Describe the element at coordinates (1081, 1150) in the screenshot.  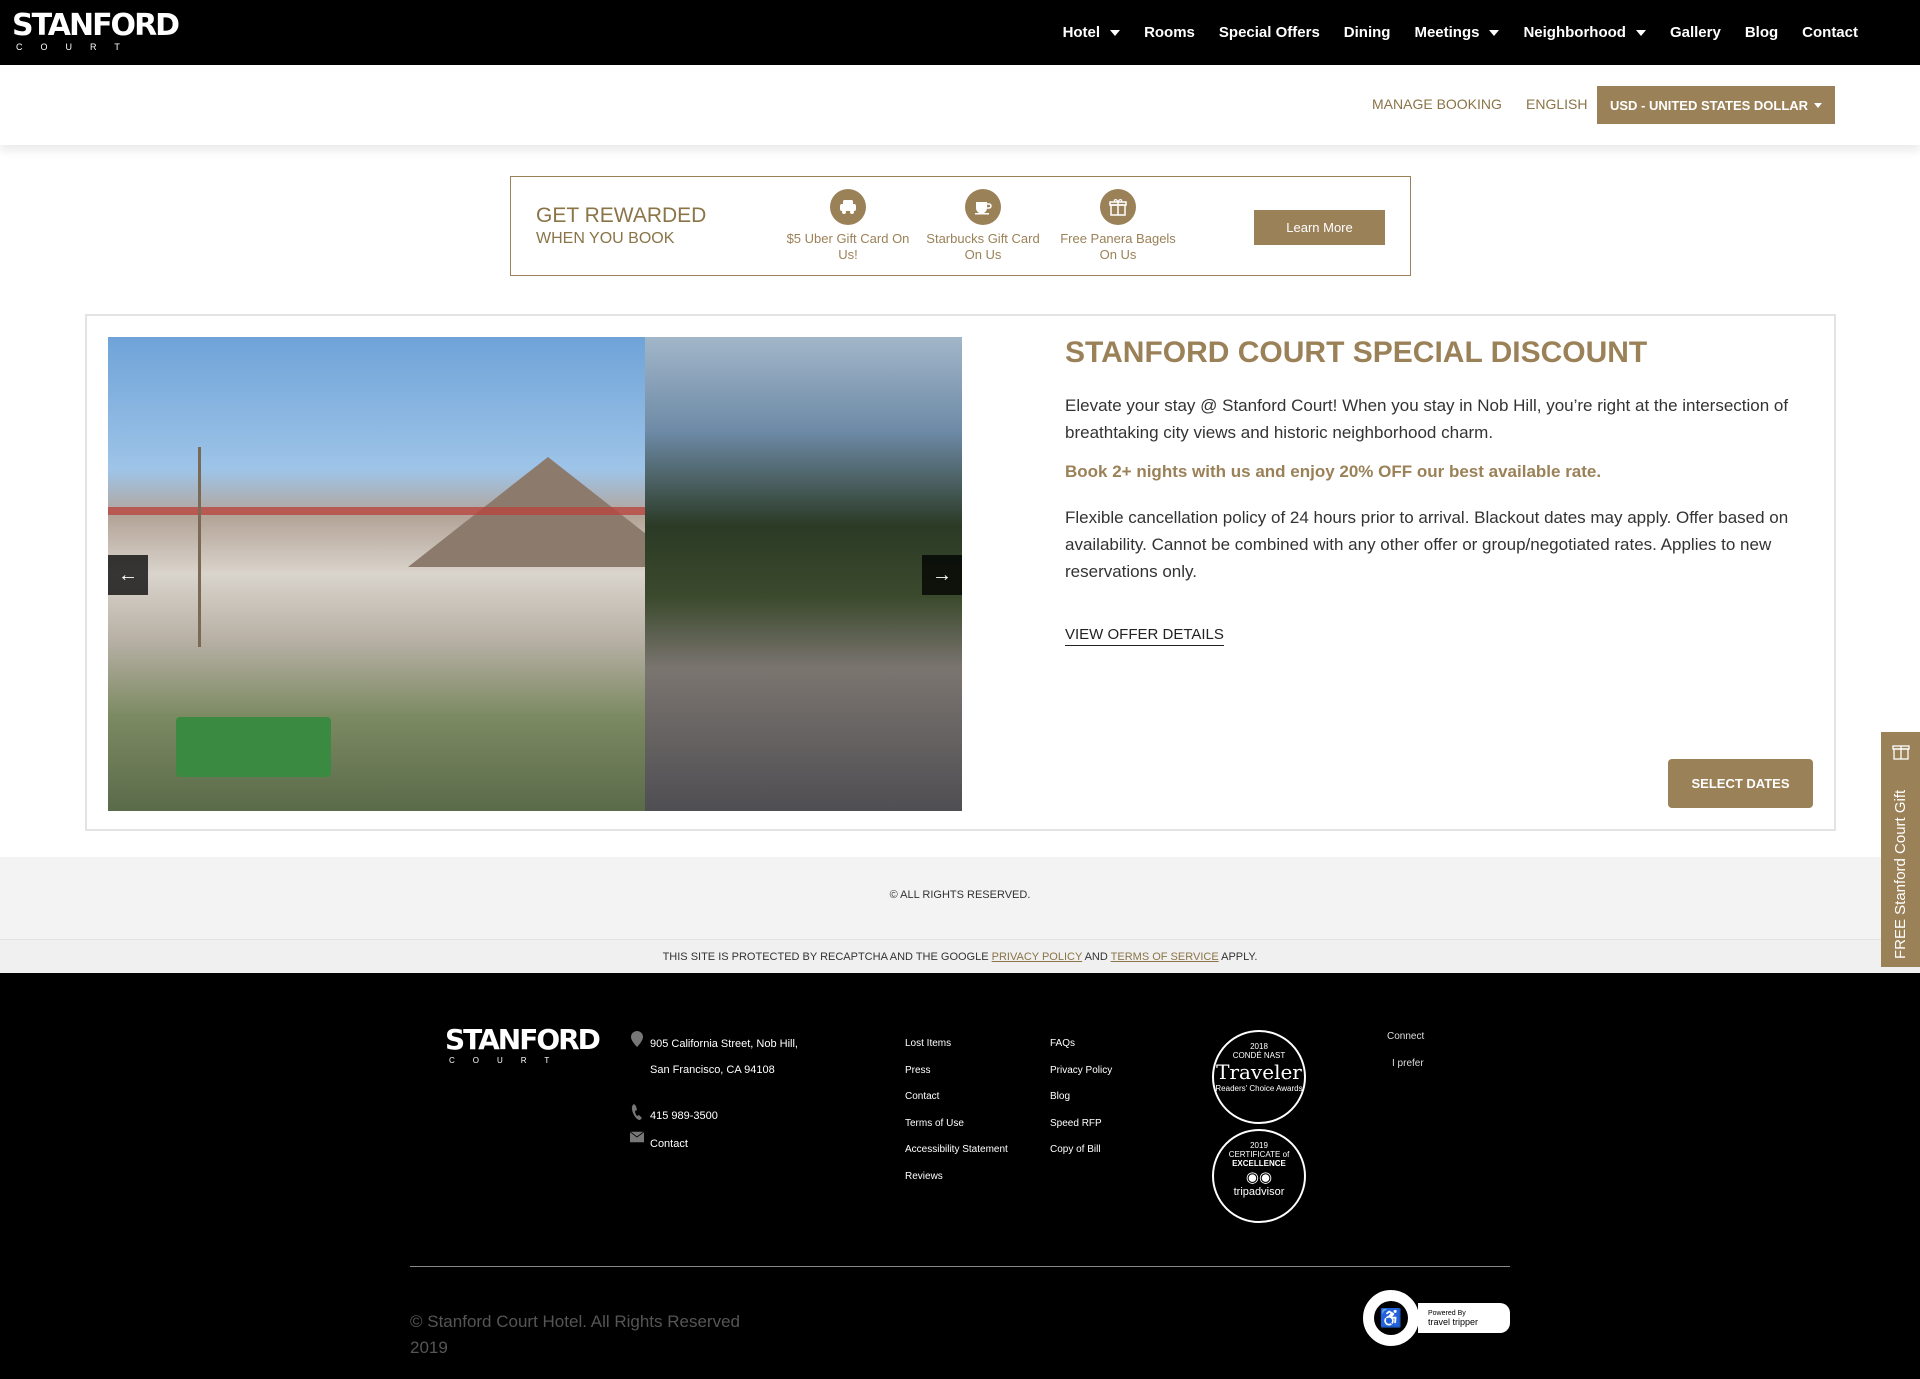
I see `footer-link-copy-of-bill: Copy of Bill` at that location.